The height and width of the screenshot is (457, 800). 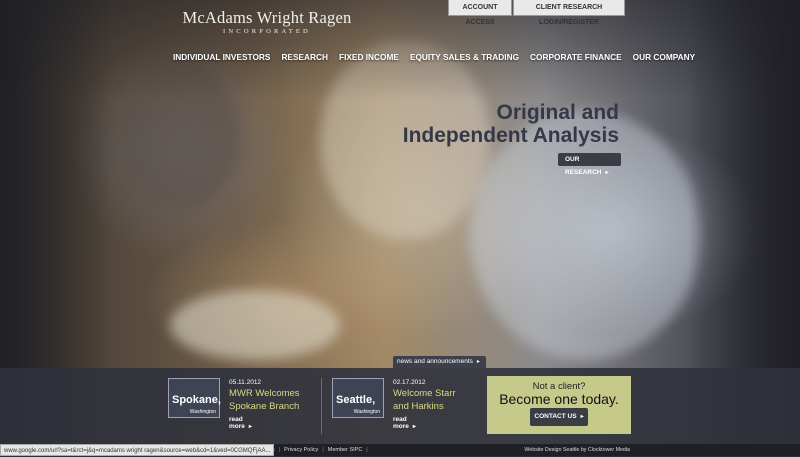 I want to click on nav-equity-sales-trading: EQUITY SALES & TRADING, so click(x=464, y=57).